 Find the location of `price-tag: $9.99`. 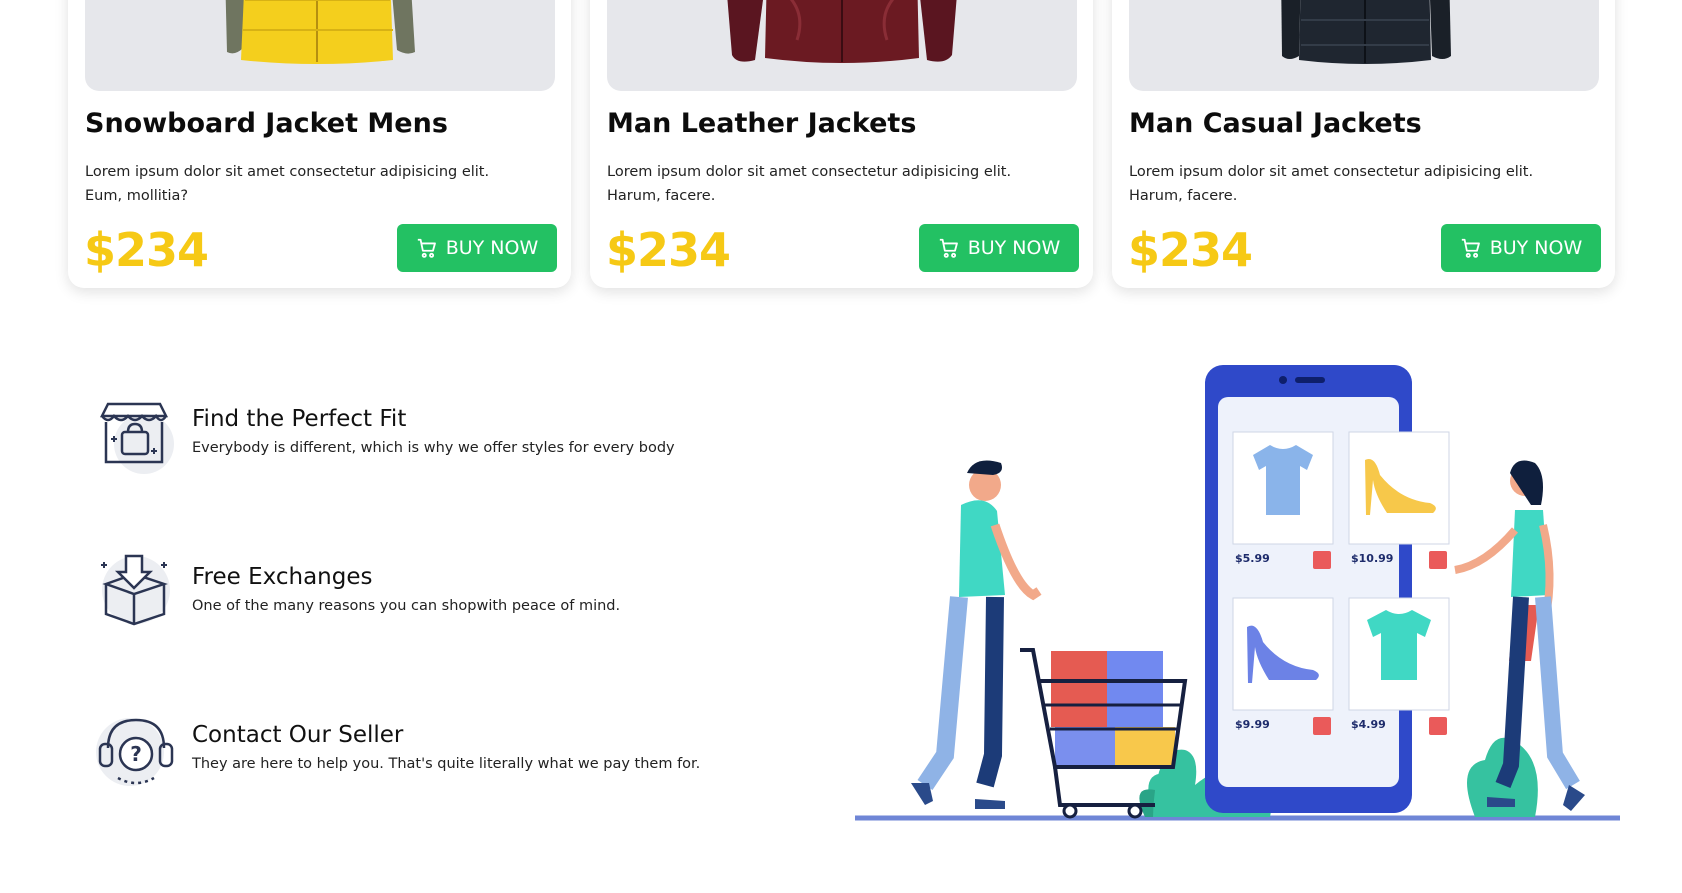

price-tag: $9.99 is located at coordinates (1252, 724).